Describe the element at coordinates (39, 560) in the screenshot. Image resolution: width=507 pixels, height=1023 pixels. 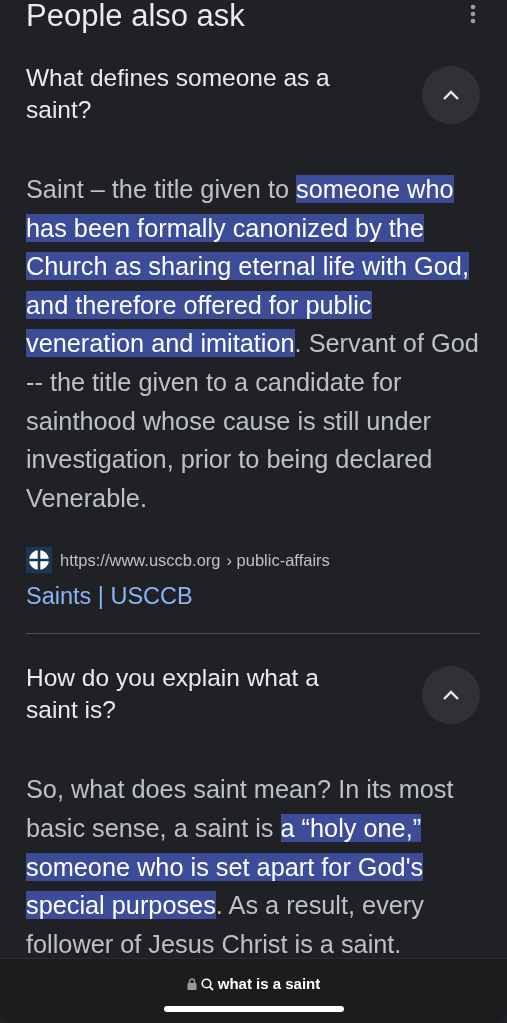
I see `site-logo-icon` at that location.